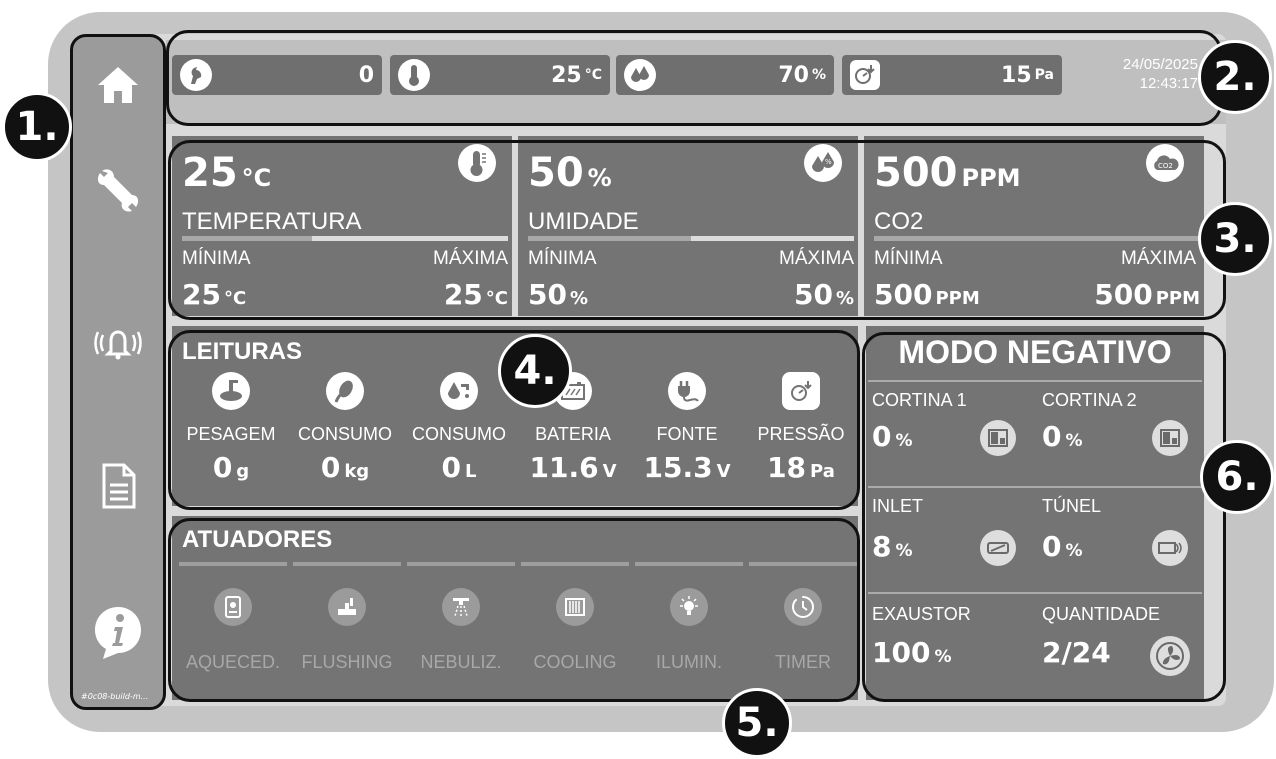 Image resolution: width=1276 pixels, height=759 pixels. I want to click on reading-consumo-agua: CONSUMO 0L, so click(459, 428).